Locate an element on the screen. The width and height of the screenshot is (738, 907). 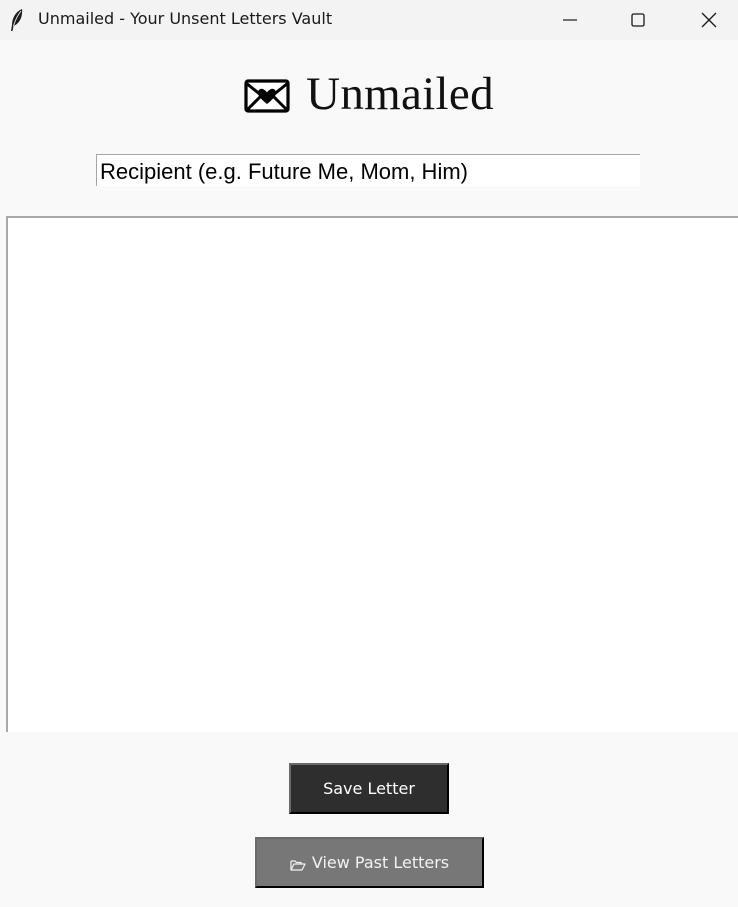
save-letter-button: Save Letter is located at coordinates (369, 788).